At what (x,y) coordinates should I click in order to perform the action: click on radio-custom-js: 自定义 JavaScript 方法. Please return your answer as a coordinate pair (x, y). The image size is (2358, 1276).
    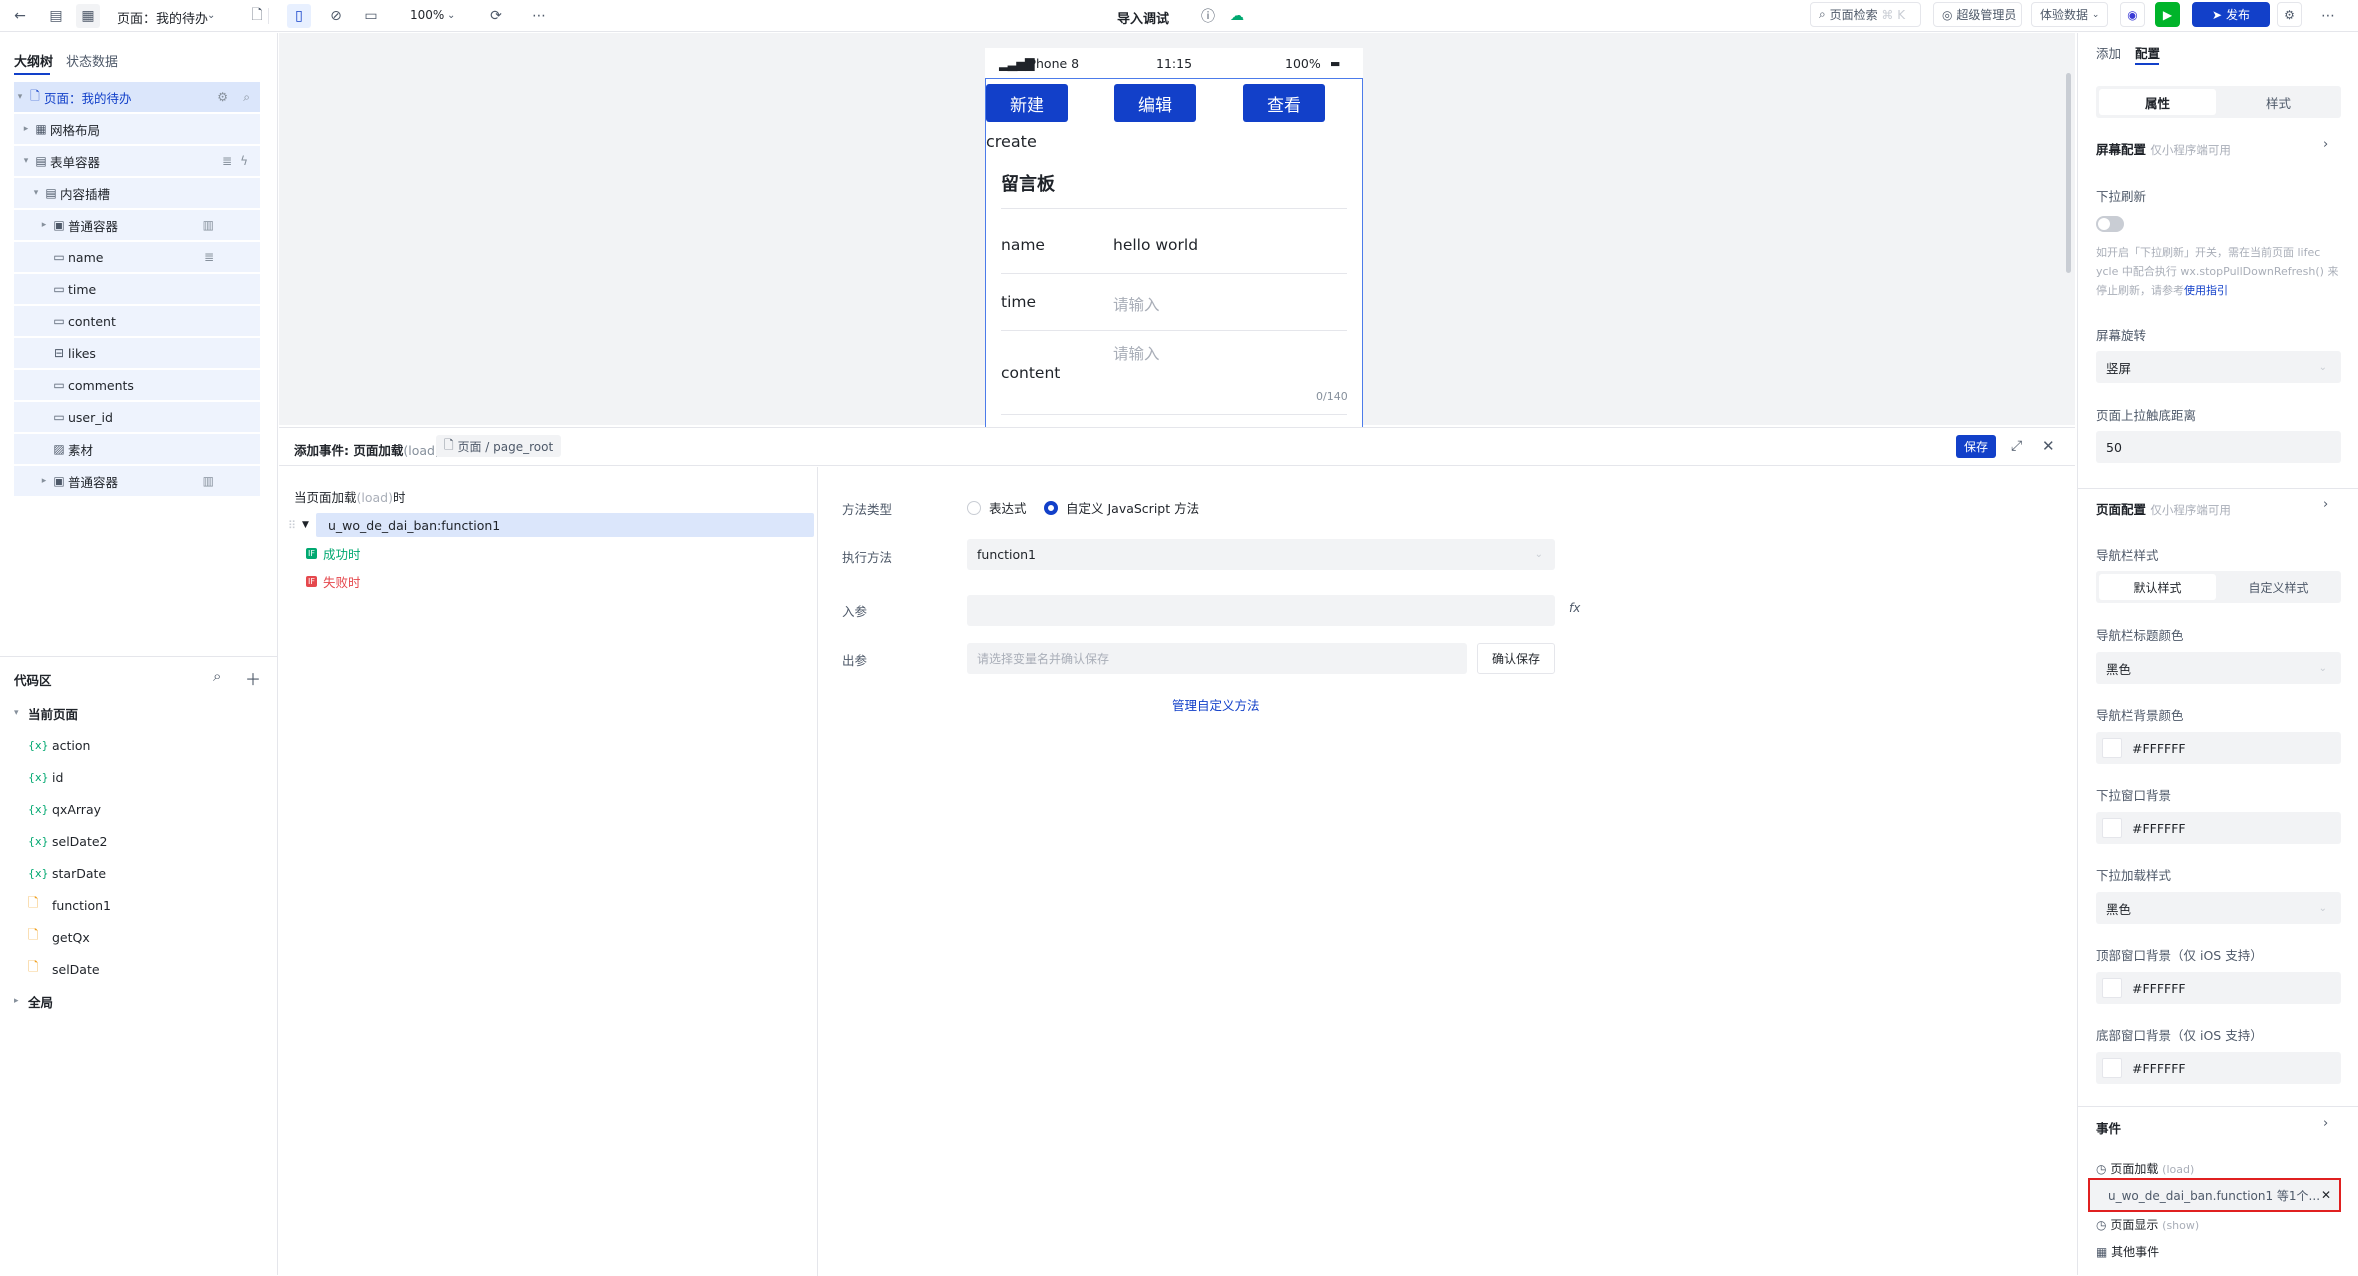
    Looking at the image, I should click on (1121, 507).